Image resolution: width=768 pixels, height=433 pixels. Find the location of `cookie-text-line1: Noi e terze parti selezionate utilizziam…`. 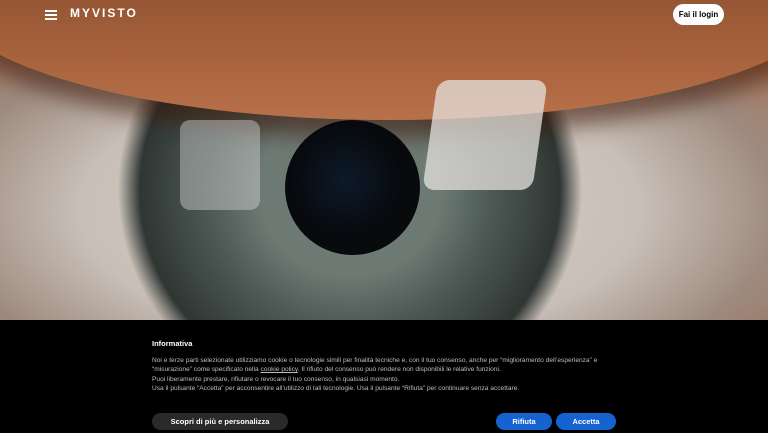

cookie-text-line1: Noi e terze parti selezionate utilizziam… is located at coordinates (387, 365).